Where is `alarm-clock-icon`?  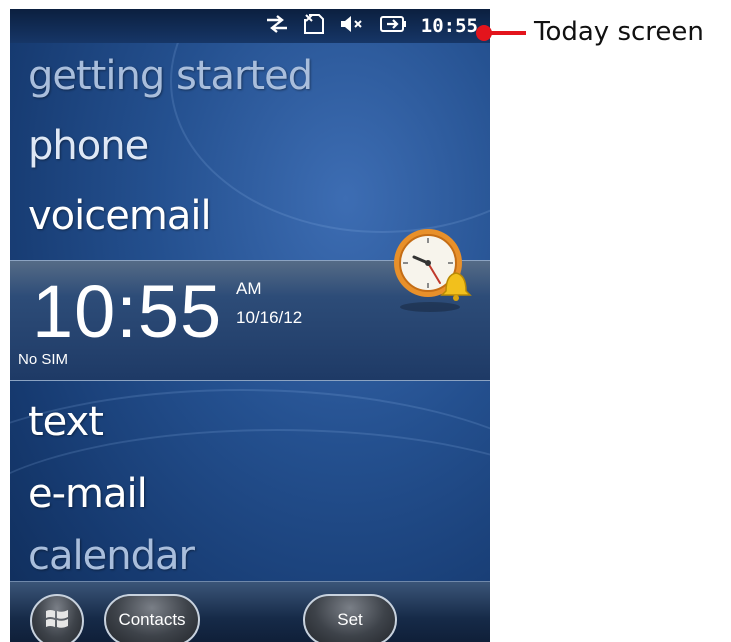
alarm-clock-icon is located at coordinates (433, 270).